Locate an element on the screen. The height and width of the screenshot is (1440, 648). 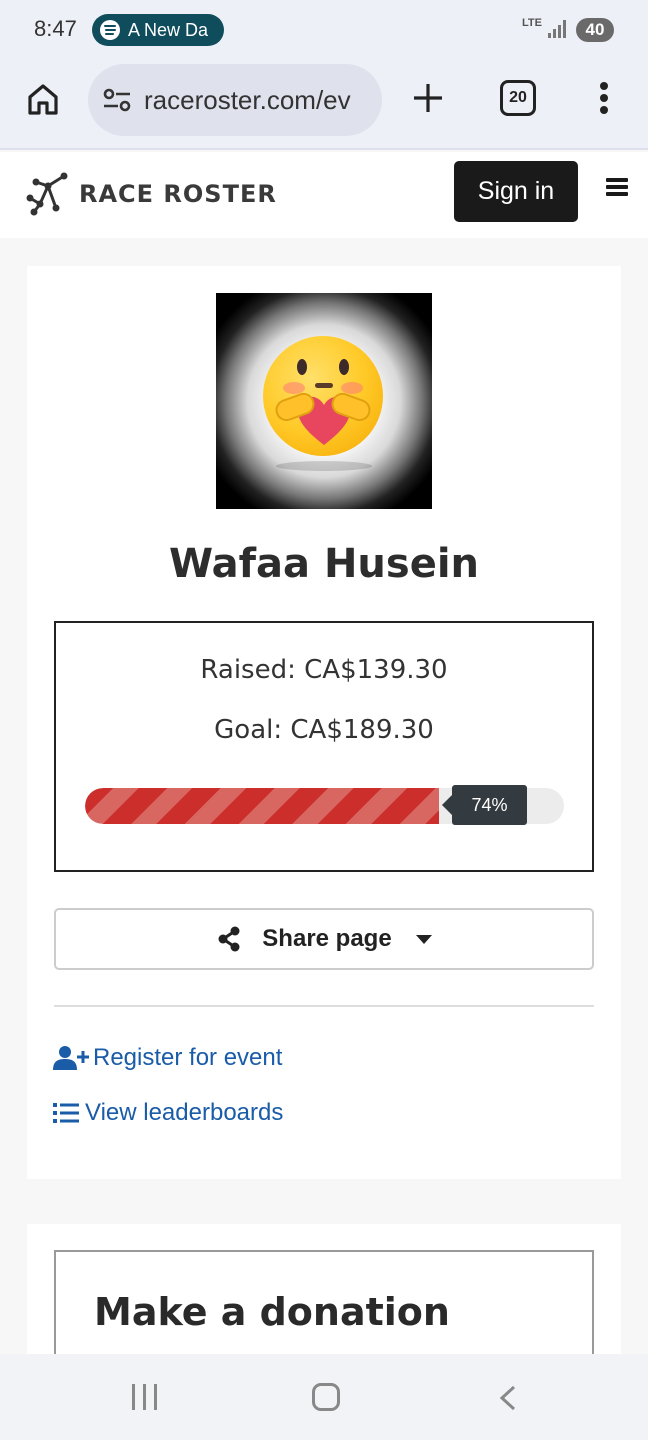
register-for-event-link: Register for event is located at coordinates (167, 1058).